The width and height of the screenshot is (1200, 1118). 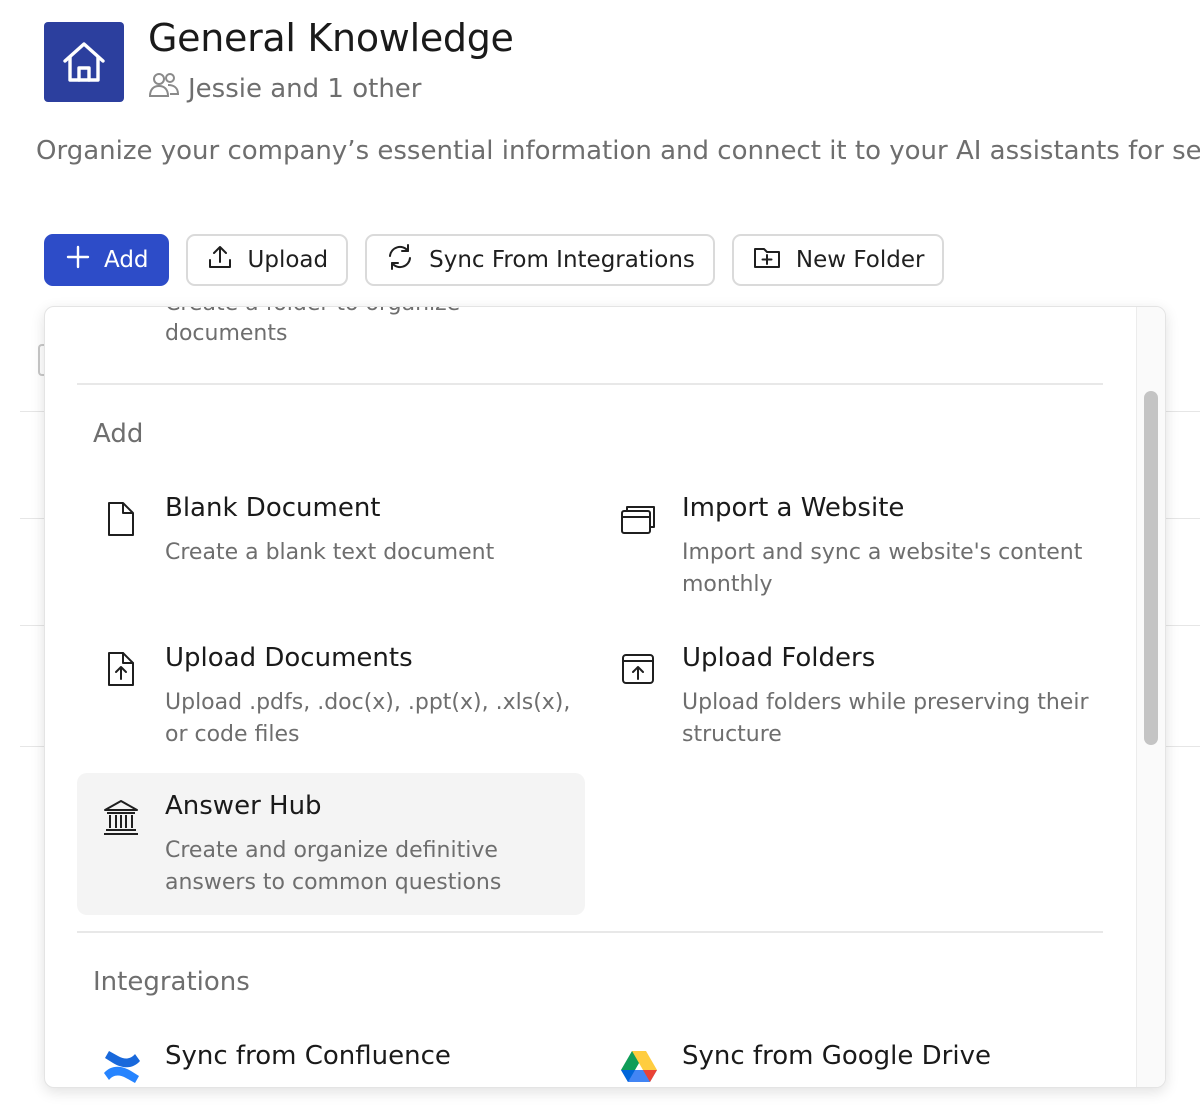 I want to click on menu-item-title: Upload Documents, so click(x=289, y=658).